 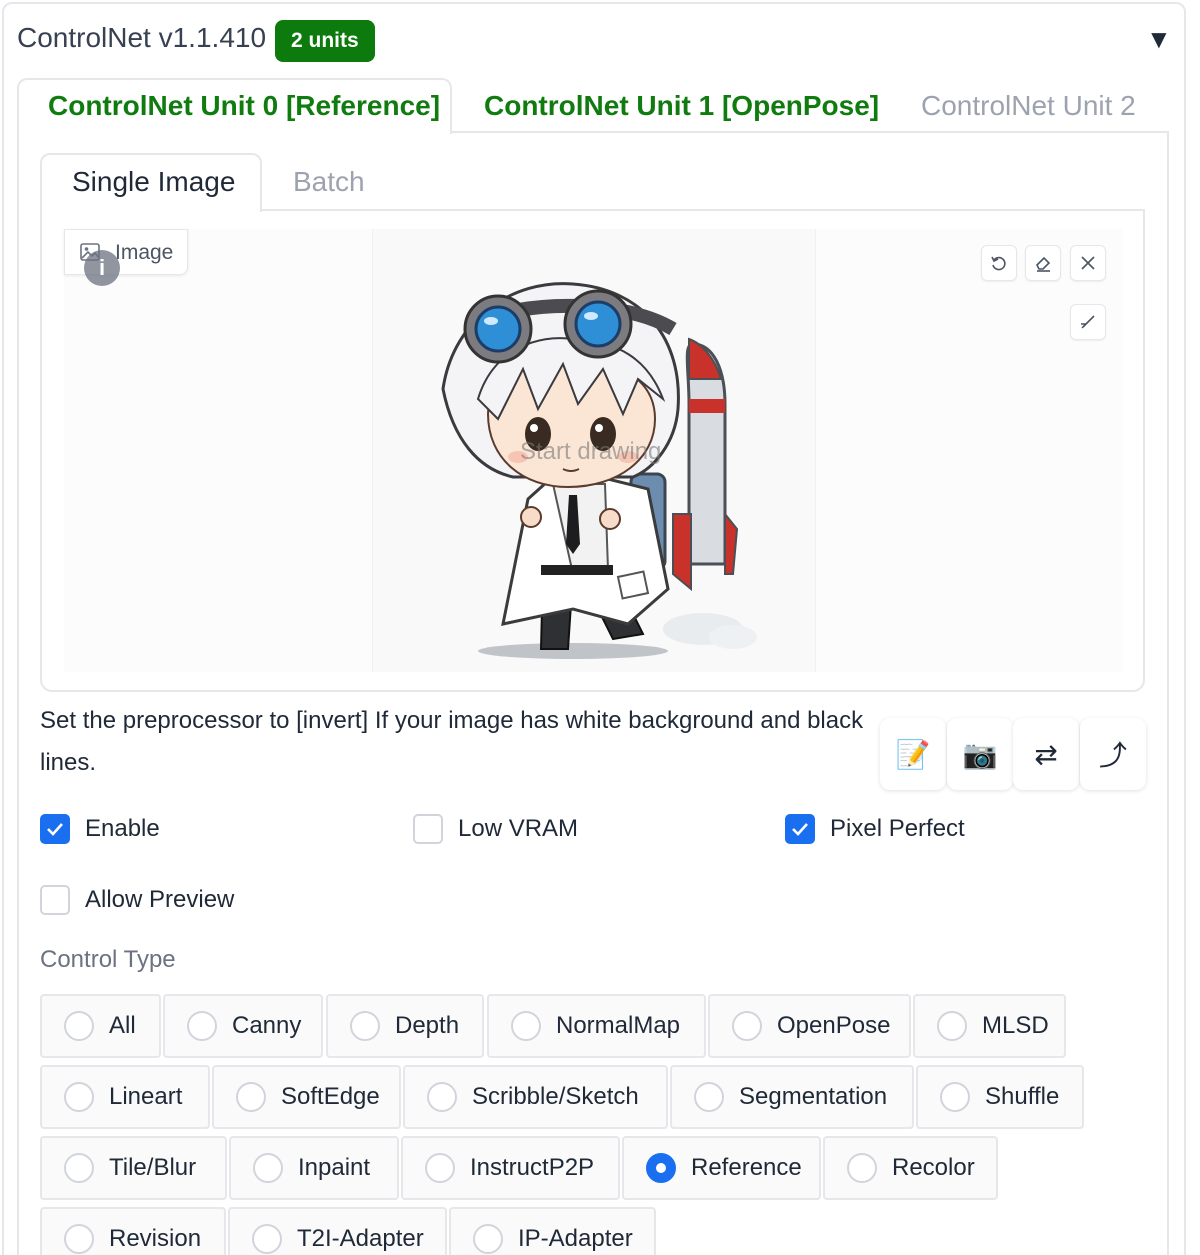 I want to click on pixel-perfect-label: Pixel Perfect, so click(x=897, y=828).